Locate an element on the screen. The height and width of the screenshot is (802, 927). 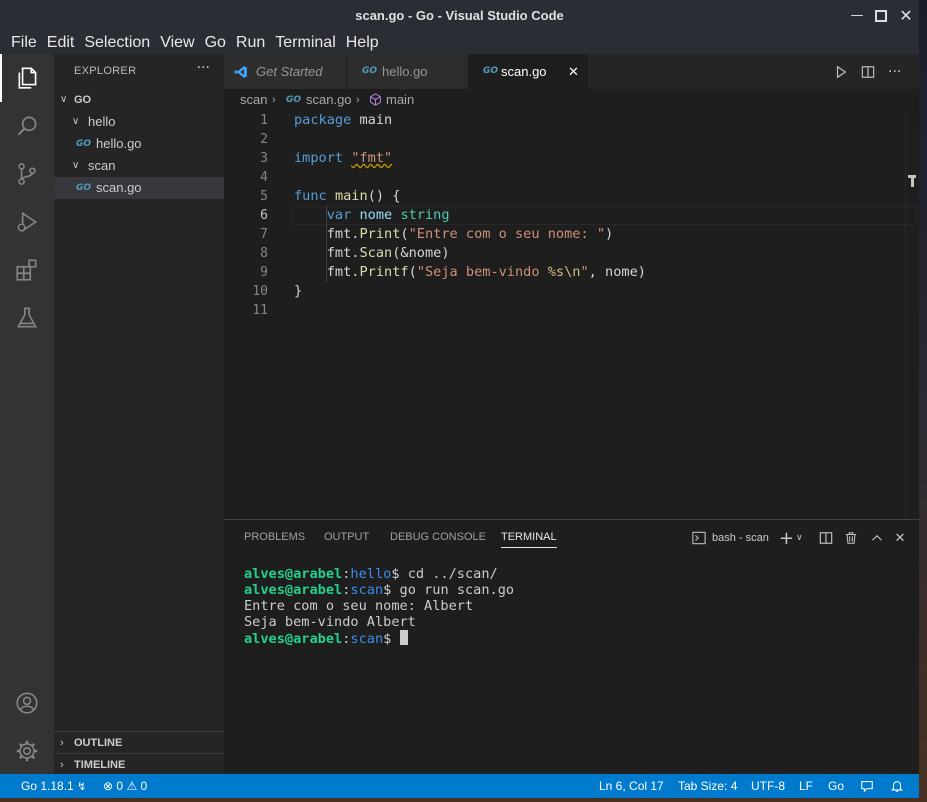
method-symbol-icon is located at coordinates (375, 99).